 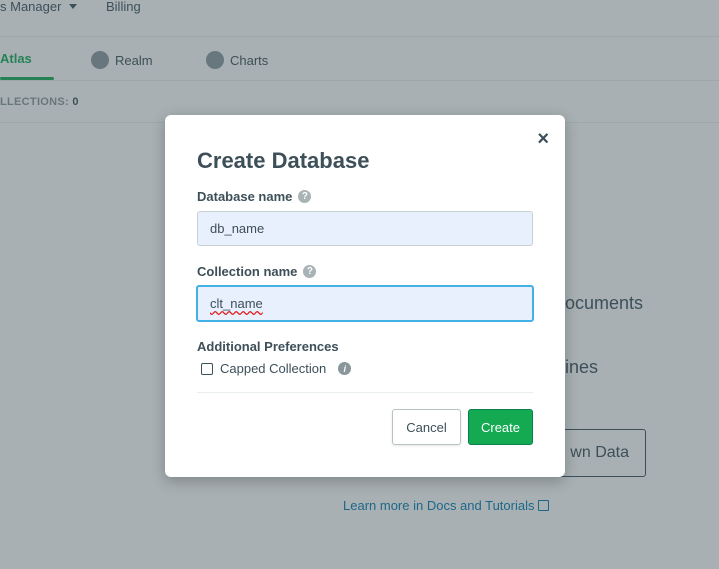 What do you see at coordinates (207, 368) in the screenshot?
I see `capped-collection-checkbox` at bounding box center [207, 368].